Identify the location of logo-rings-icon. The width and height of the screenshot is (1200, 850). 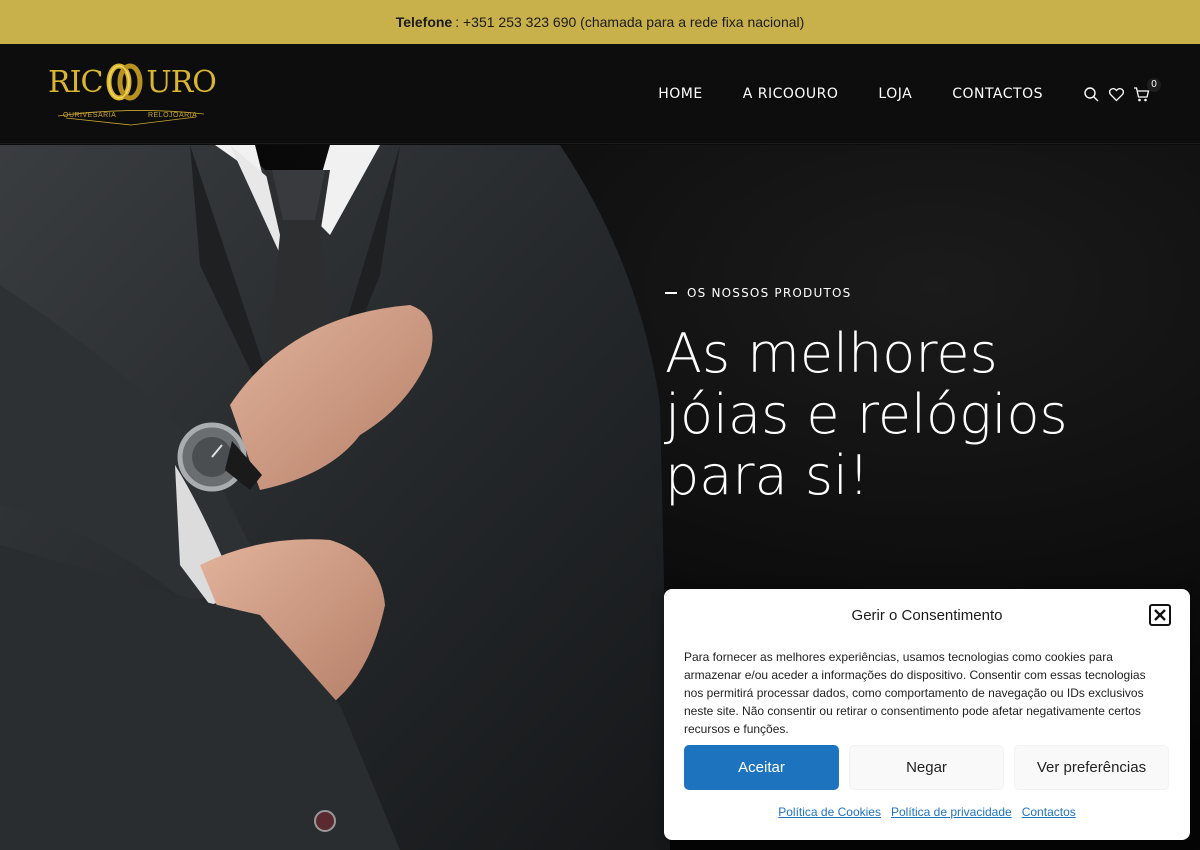
(124, 82).